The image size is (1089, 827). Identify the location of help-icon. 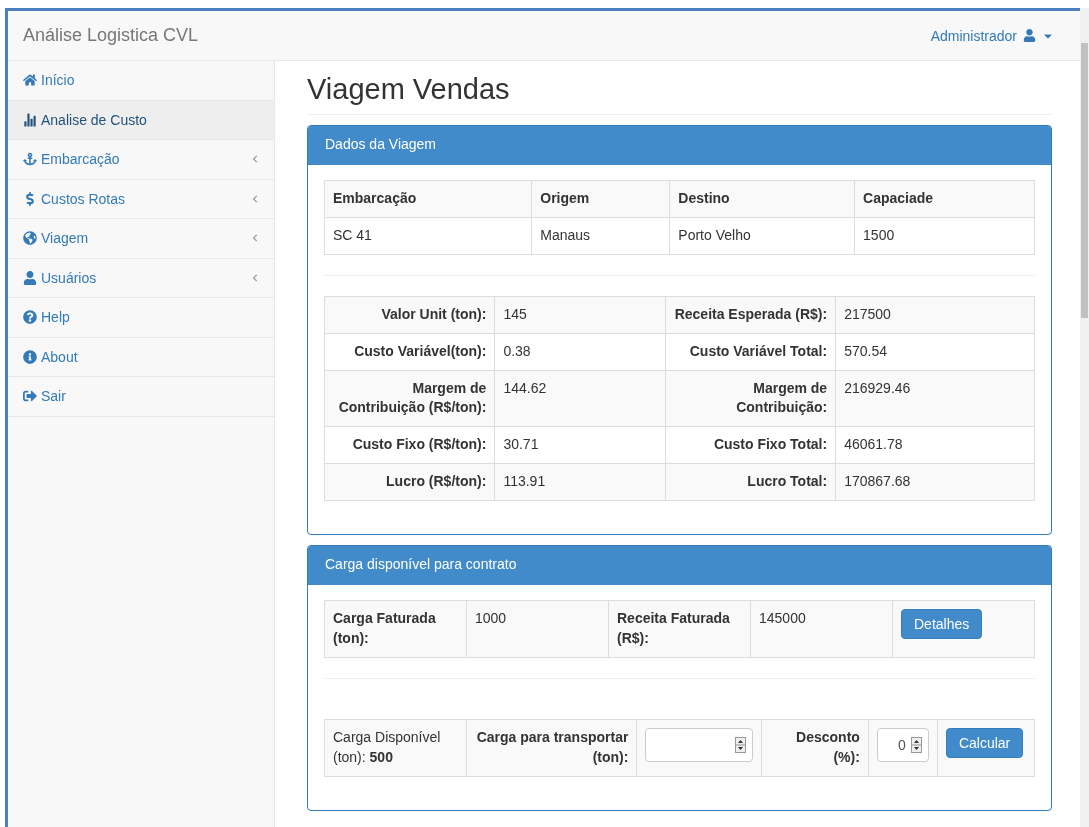
(30, 317).